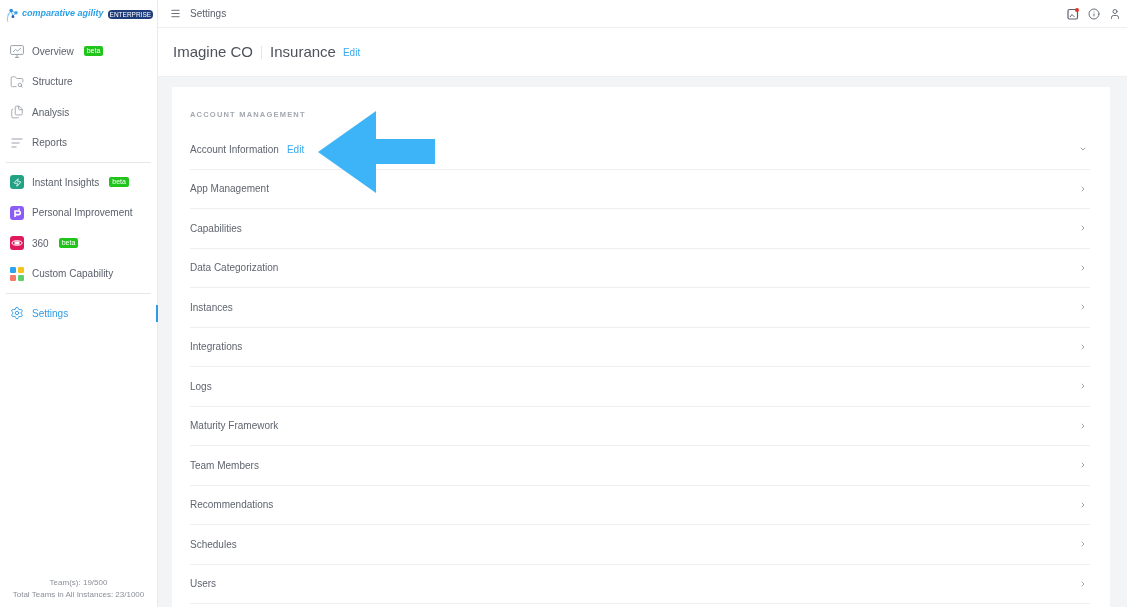 This screenshot has width=1127, height=607. Describe the element at coordinates (17, 81) in the screenshot. I see `folder-search-icon` at that location.